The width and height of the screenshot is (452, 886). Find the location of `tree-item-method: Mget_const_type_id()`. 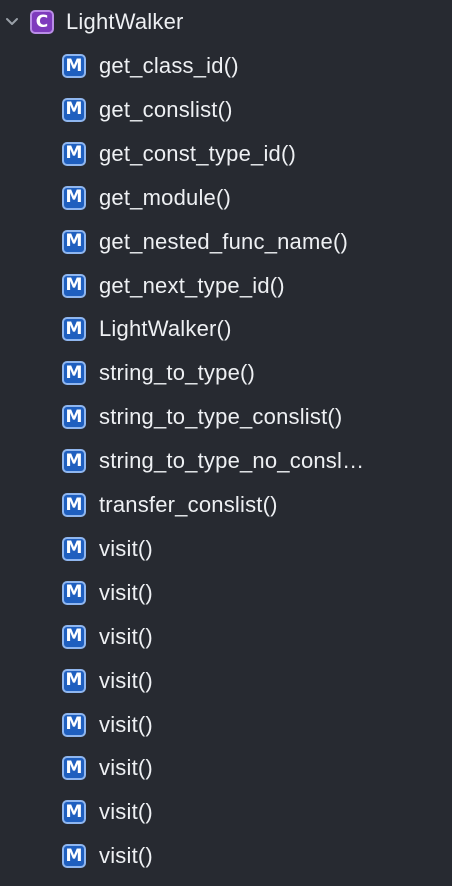

tree-item-method: Mget_const_type_id() is located at coordinates (179, 154).